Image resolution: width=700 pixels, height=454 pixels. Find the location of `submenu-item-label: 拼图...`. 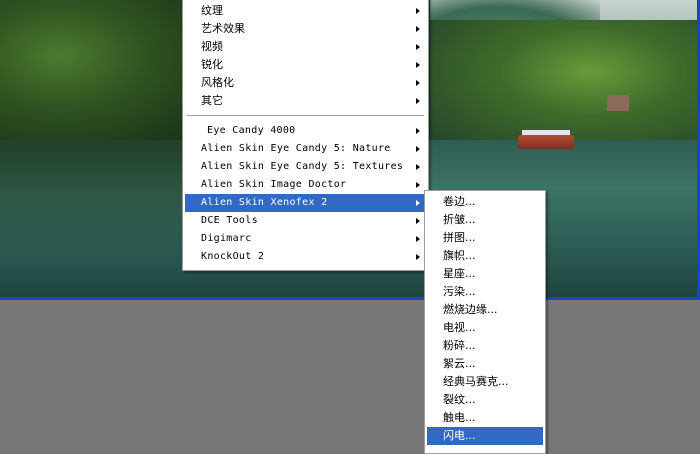

submenu-item-label: 拼图... is located at coordinates (459, 237).